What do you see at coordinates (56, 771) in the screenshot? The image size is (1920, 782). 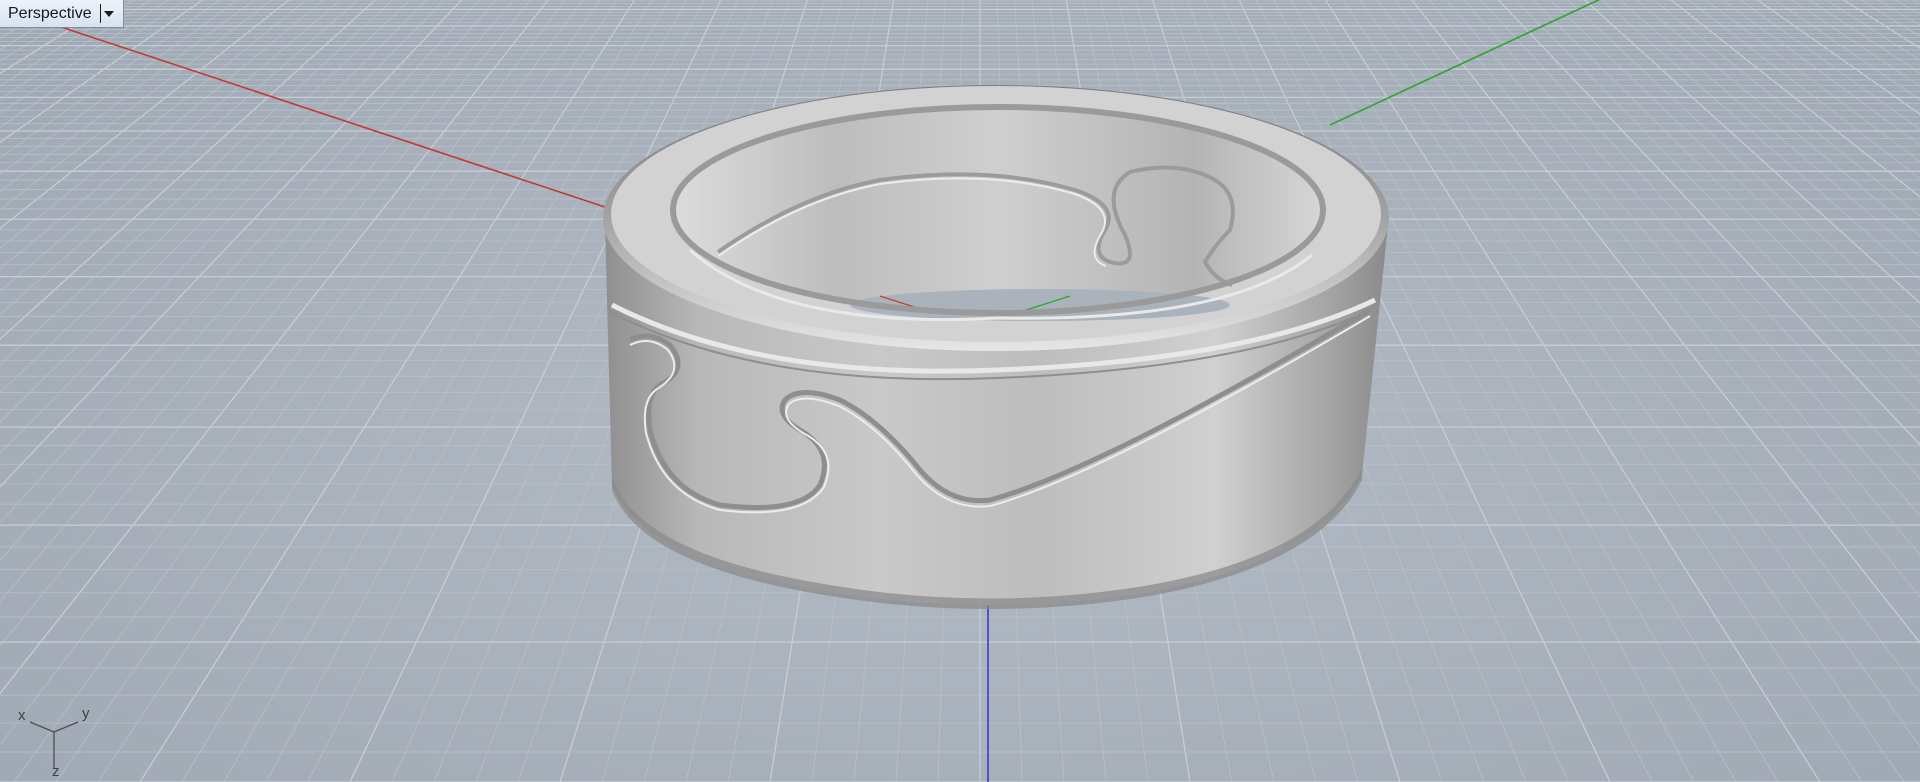 I see `axis-z-label: z` at bounding box center [56, 771].